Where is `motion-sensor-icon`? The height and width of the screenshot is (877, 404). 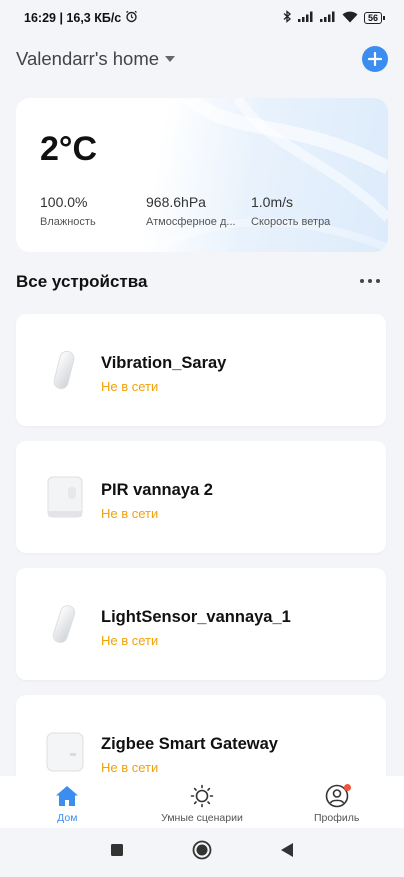
motion-sensor-icon is located at coordinates (66, 497).